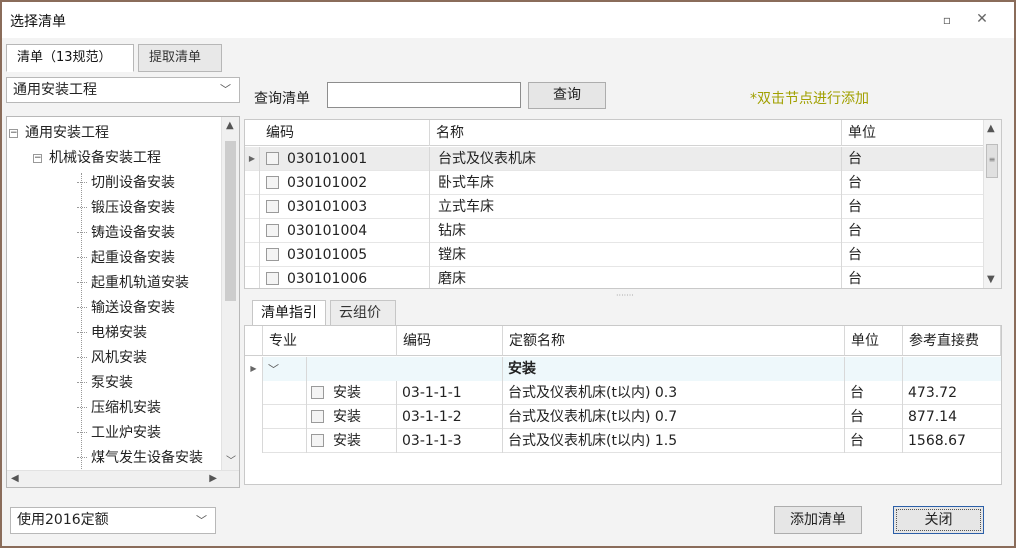 Image resolution: width=1016 pixels, height=548 pixels. What do you see at coordinates (982, 20) in the screenshot?
I see `close-icon: ✕` at bounding box center [982, 20].